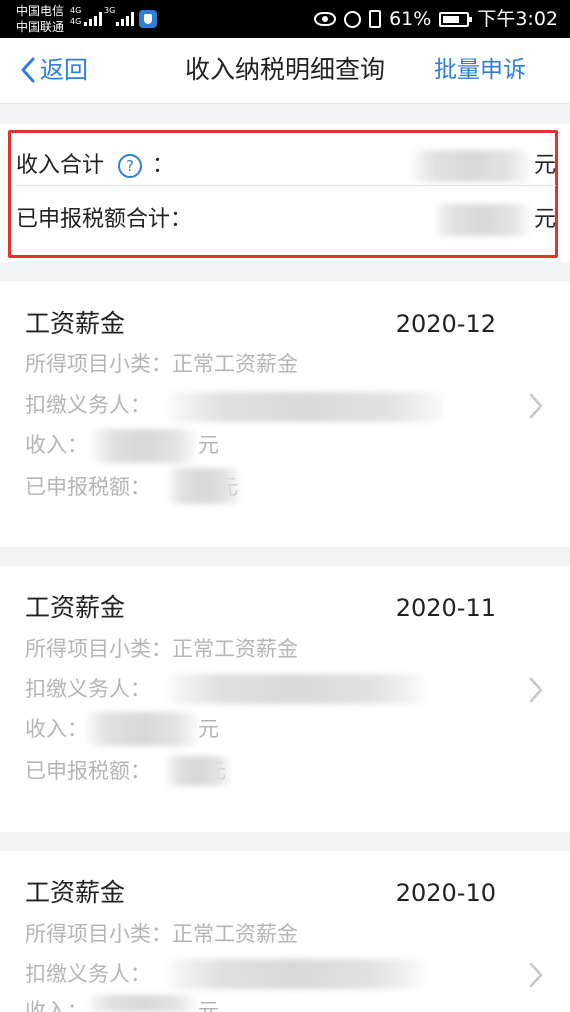  I want to click on batch-appeal-button: 批量申诉, so click(480, 70).